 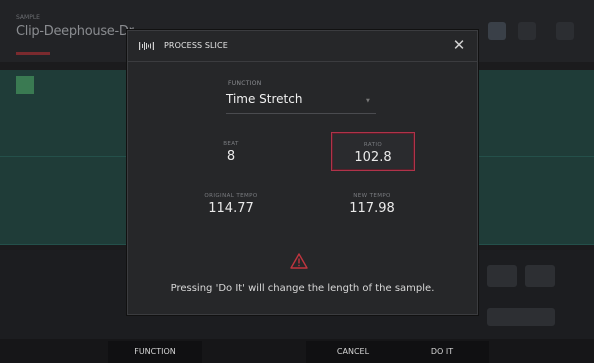 I want to click on grid-icon, so click(x=527, y=31).